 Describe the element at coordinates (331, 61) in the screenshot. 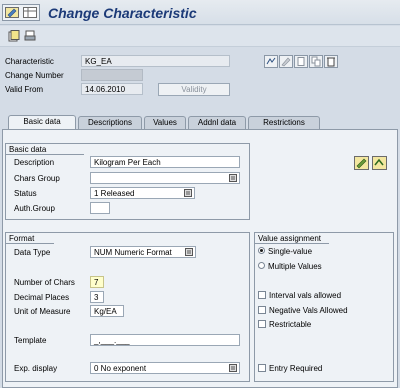

I see `delete-icon` at that location.